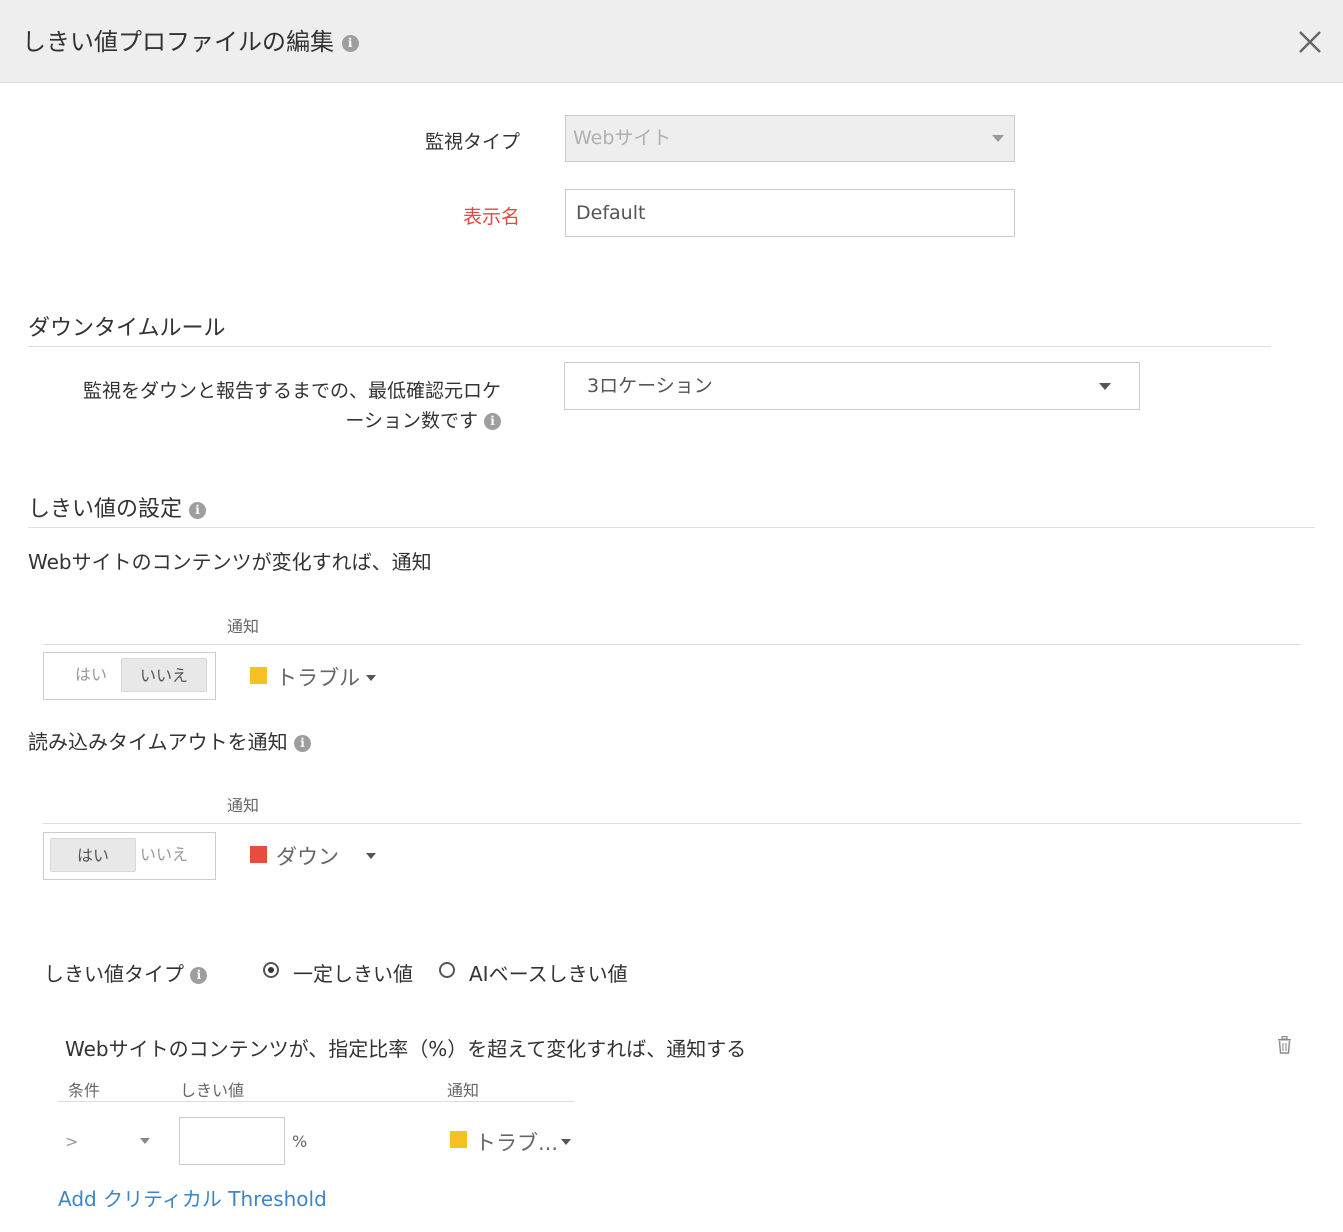 Image resolution: width=1343 pixels, height=1232 pixels. What do you see at coordinates (649, 346) in the screenshot?
I see `downtime-divider` at bounding box center [649, 346].